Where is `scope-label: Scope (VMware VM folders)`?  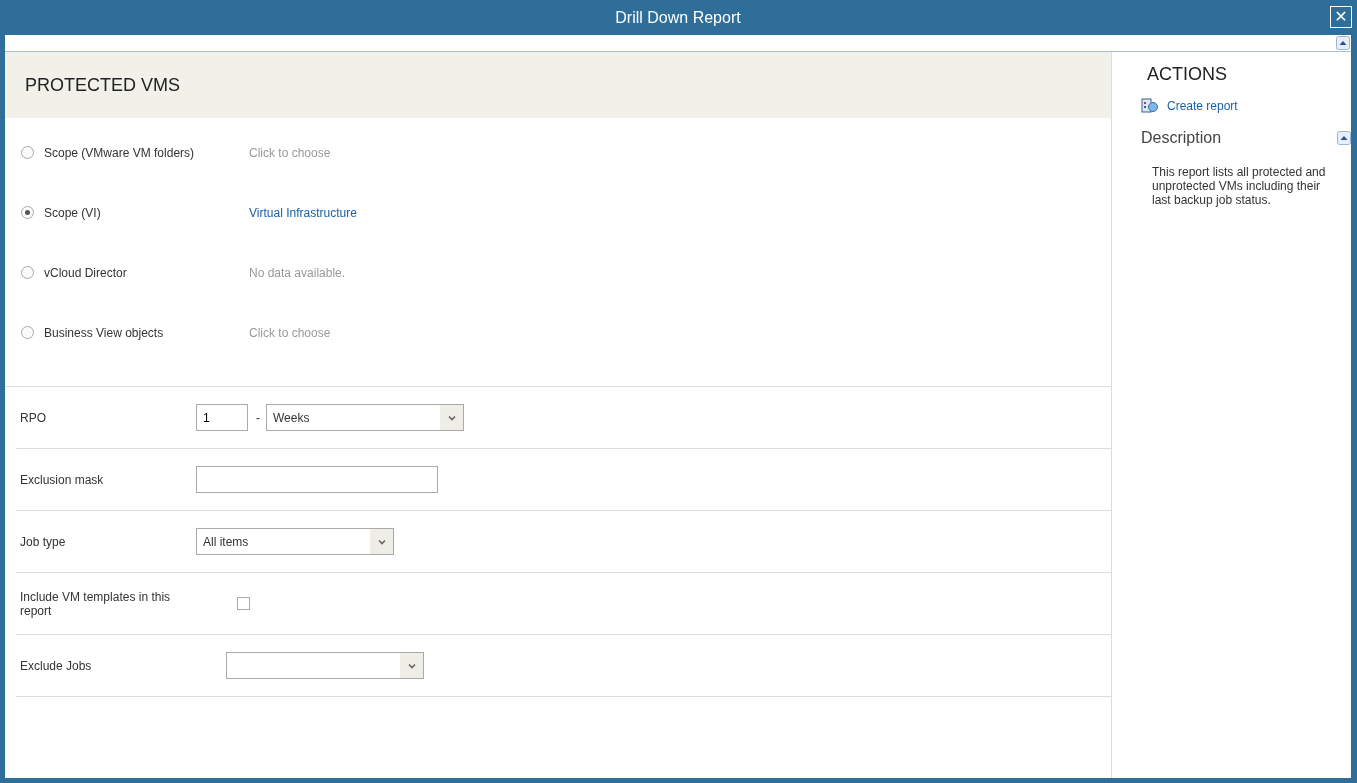
scope-label: Scope (VMware VM folders) is located at coordinates (120, 153).